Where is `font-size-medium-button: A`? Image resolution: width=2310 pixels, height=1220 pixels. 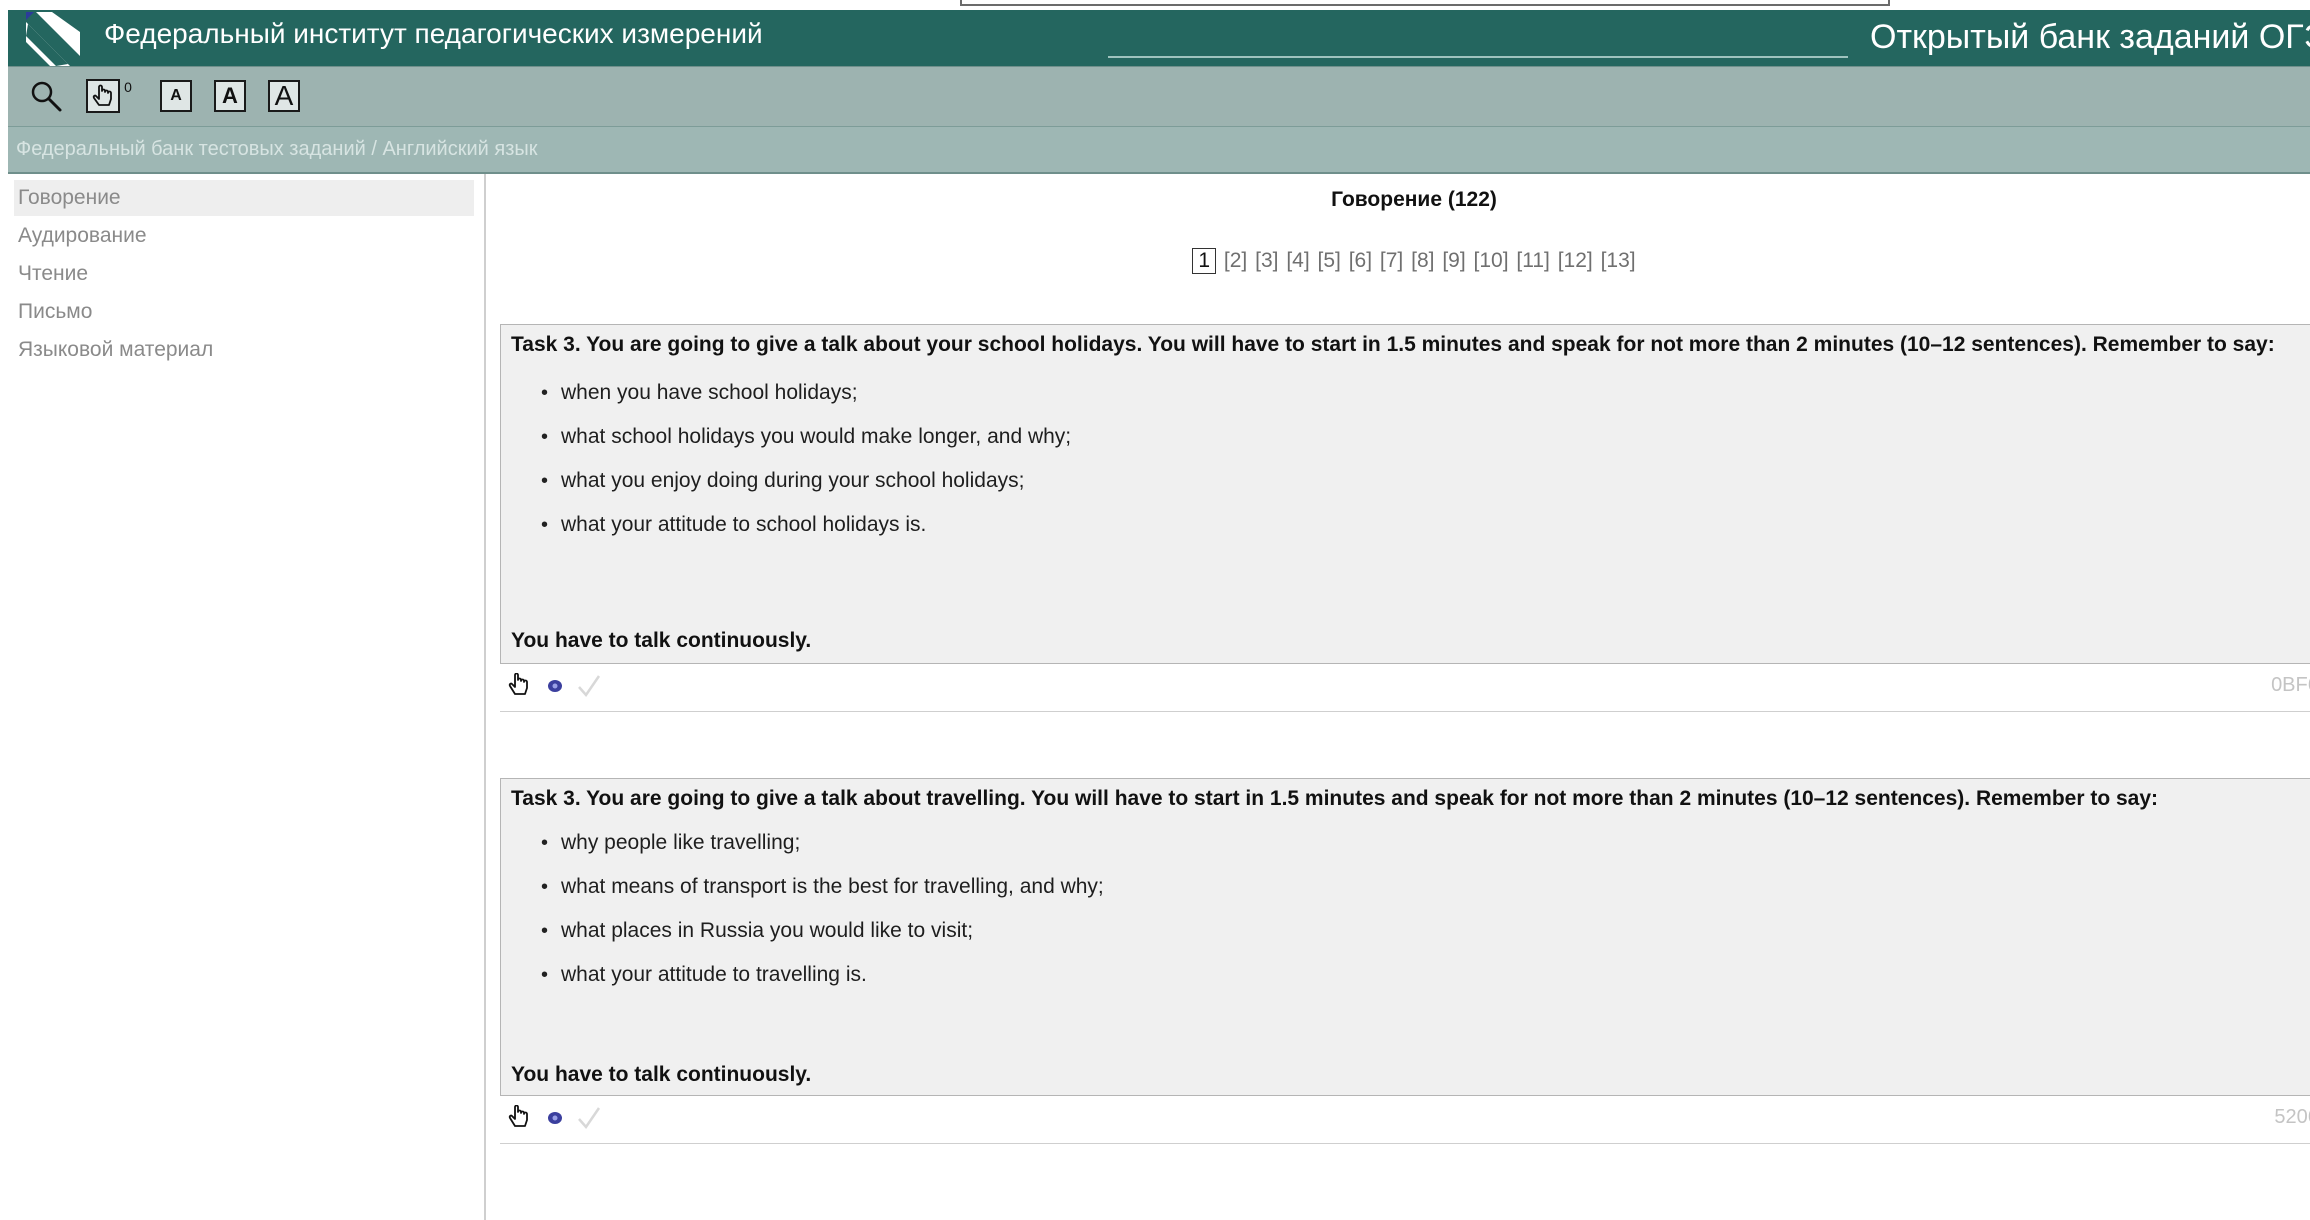 font-size-medium-button: A is located at coordinates (230, 96).